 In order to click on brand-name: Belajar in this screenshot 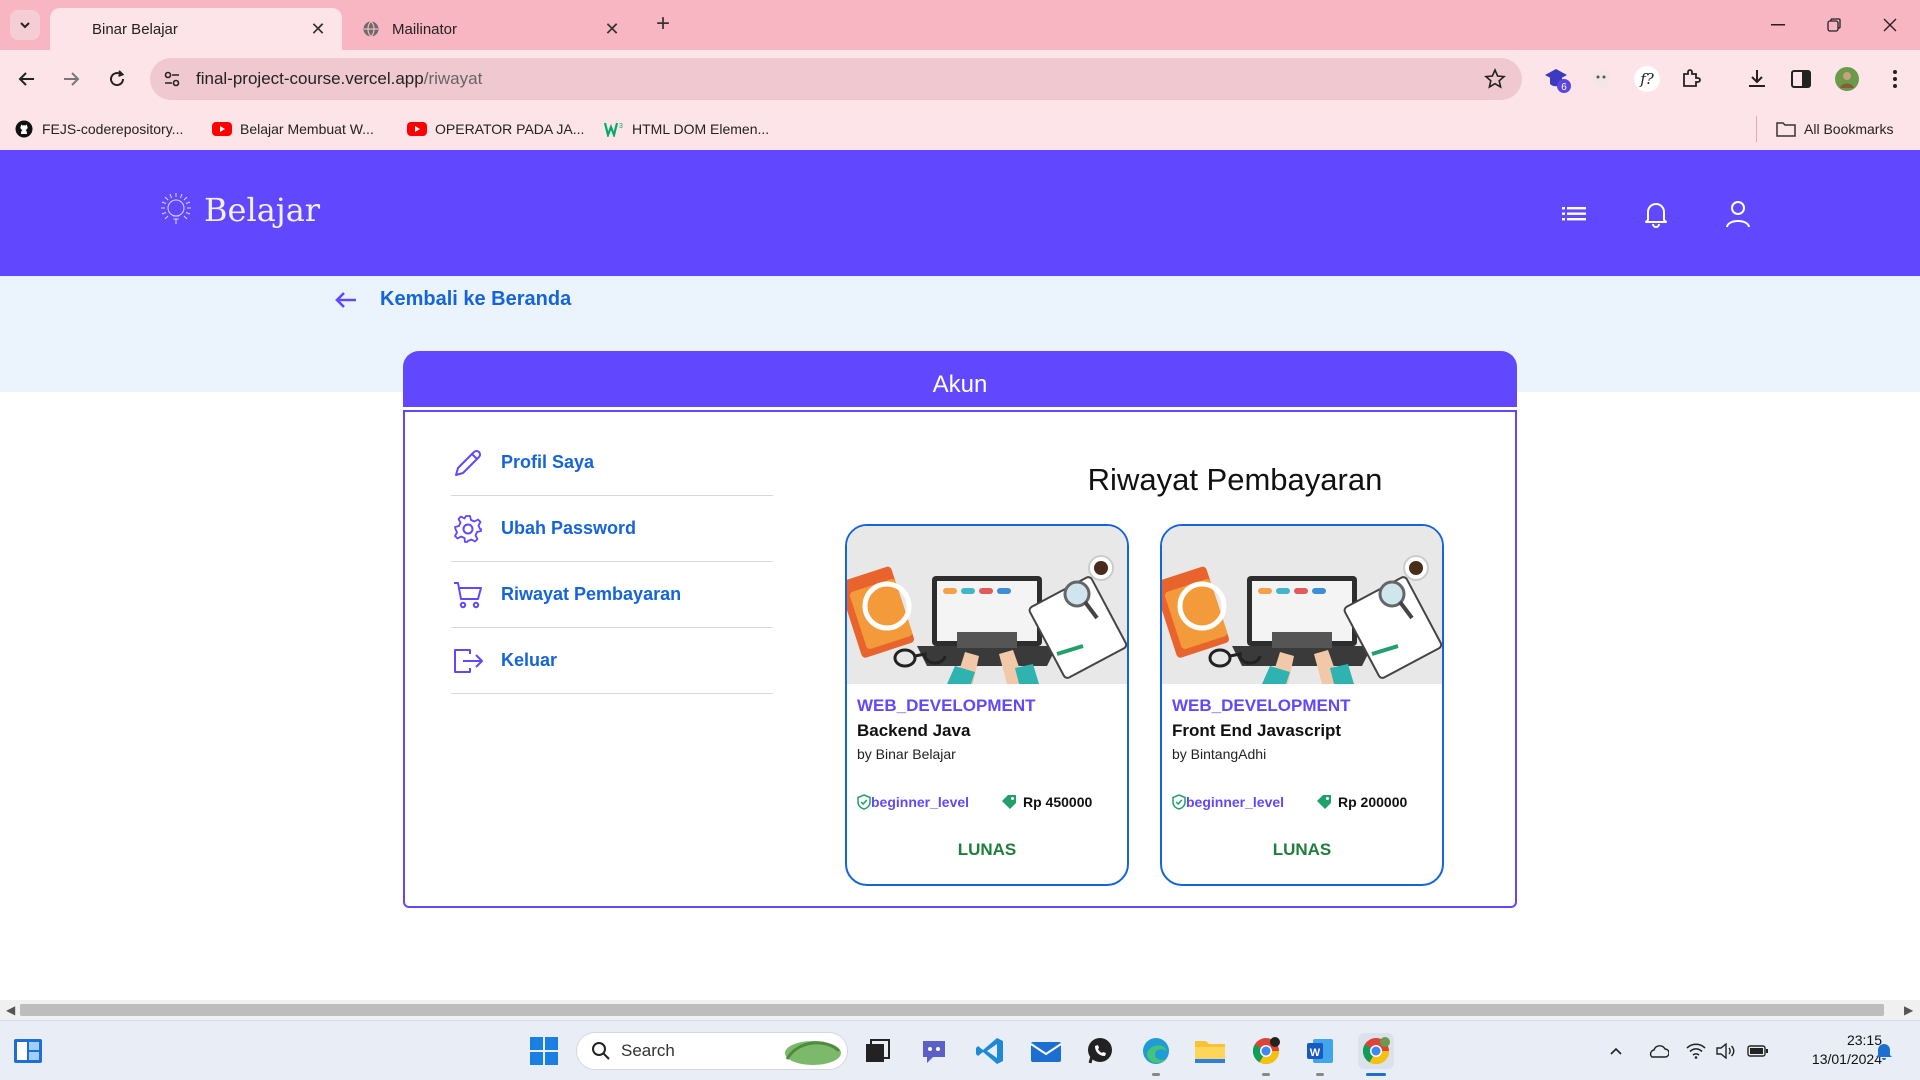, I will do `click(262, 210)`.